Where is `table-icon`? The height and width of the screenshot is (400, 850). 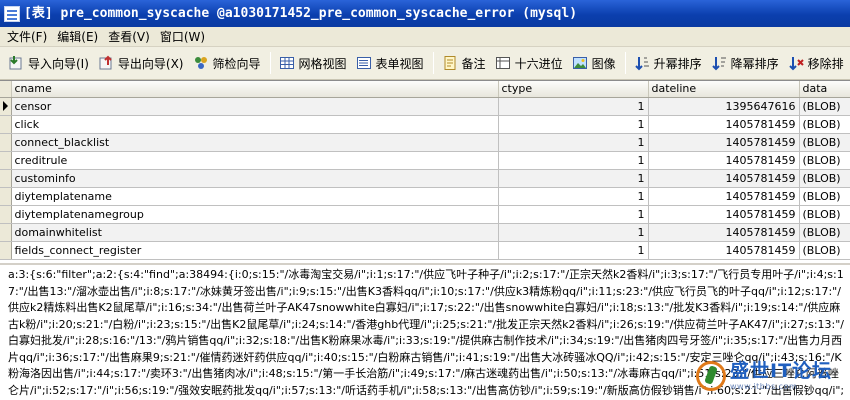 table-icon is located at coordinates (12, 13).